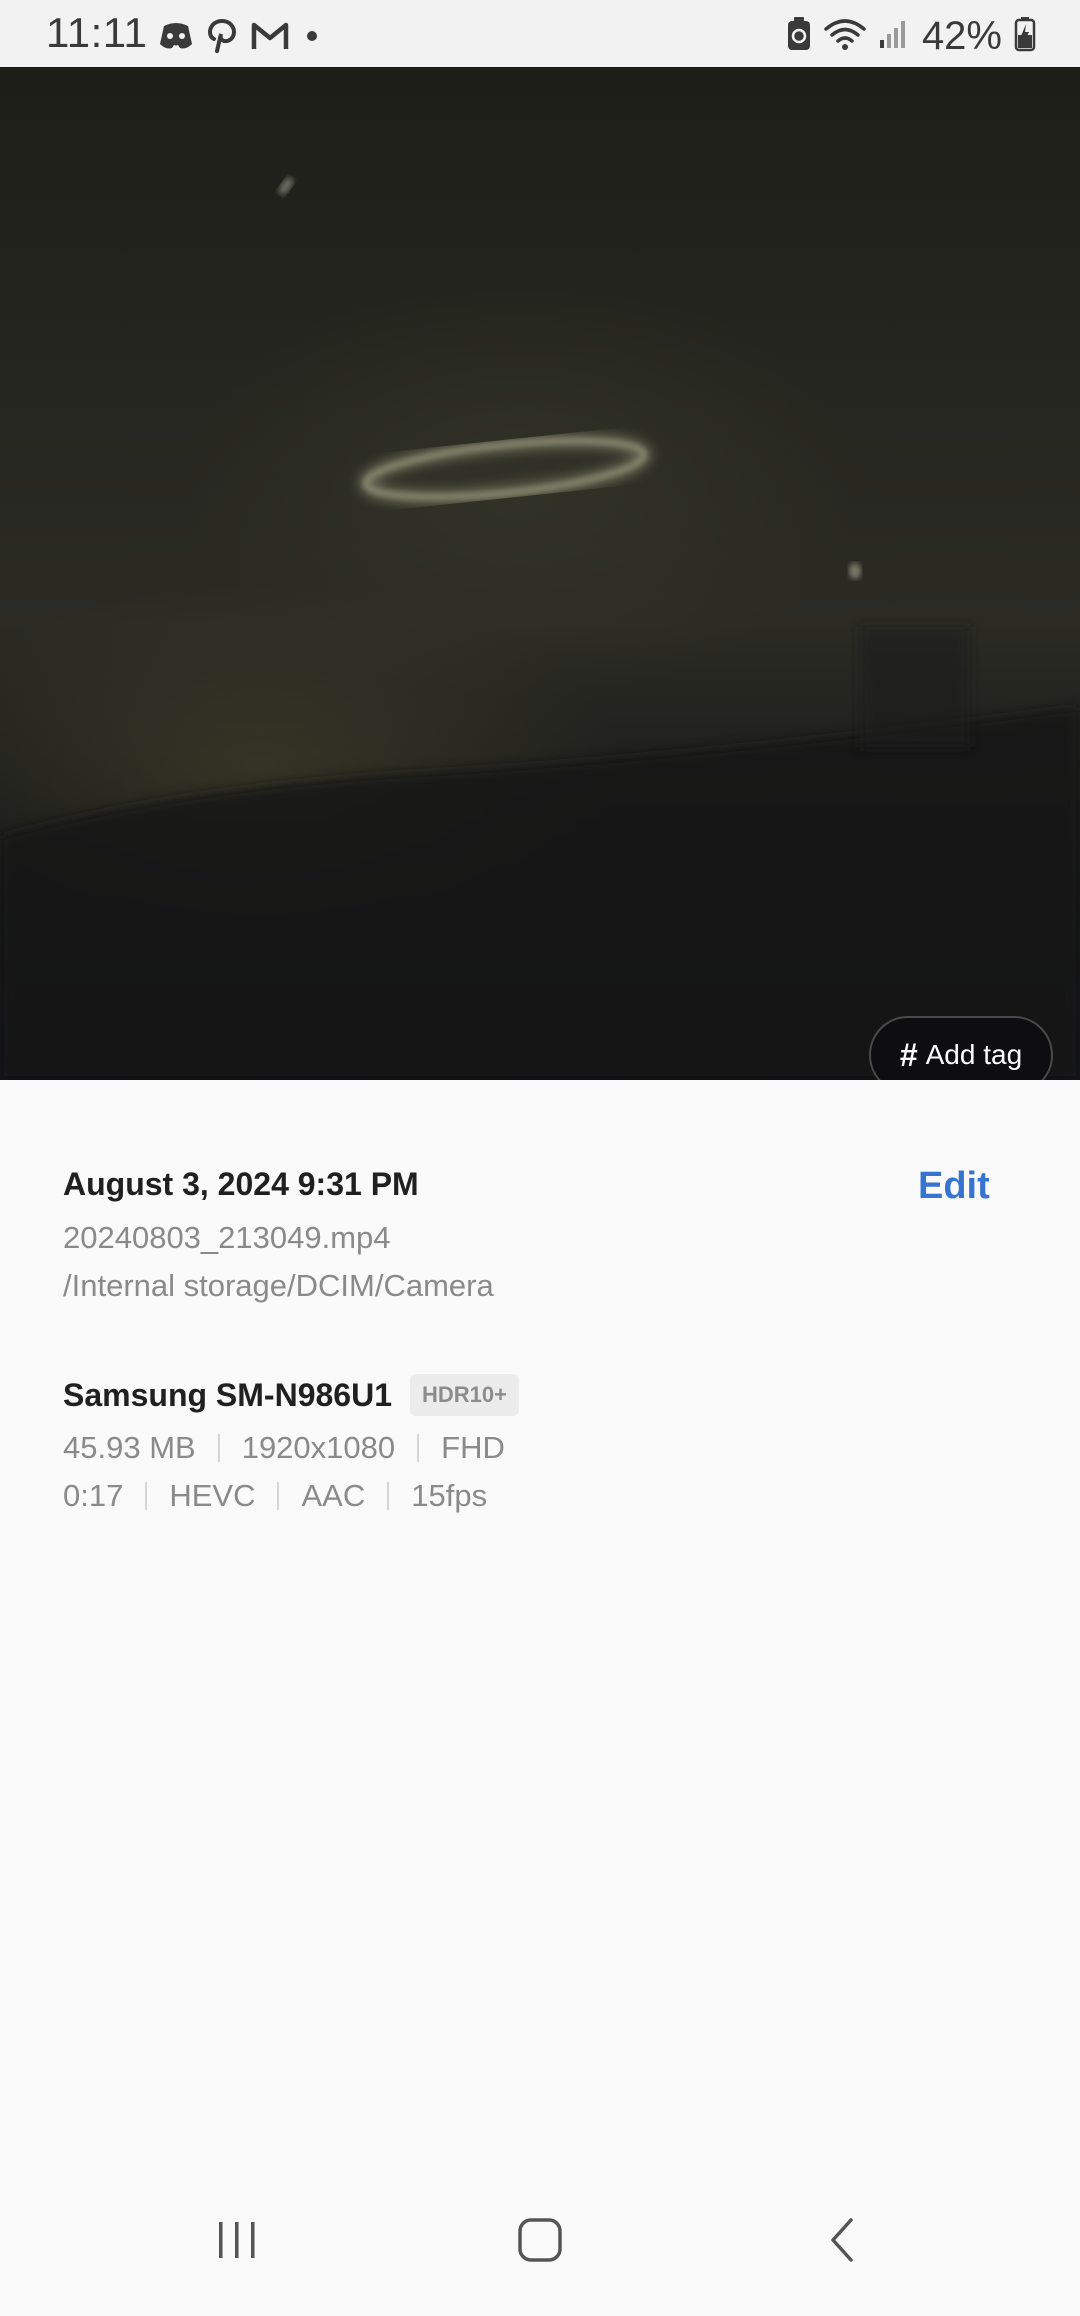 The image size is (1080, 2316). What do you see at coordinates (93, 1495) in the screenshot?
I see `duration: 0:17` at bounding box center [93, 1495].